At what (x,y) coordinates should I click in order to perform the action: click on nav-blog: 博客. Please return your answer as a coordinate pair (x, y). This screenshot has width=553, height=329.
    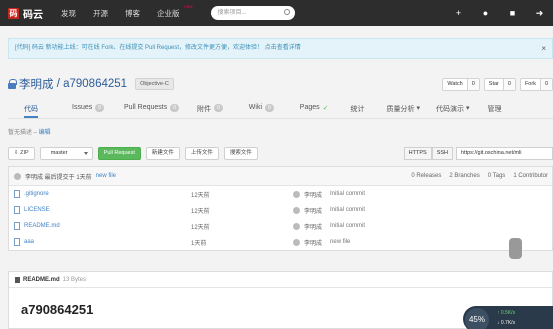
    Looking at the image, I should click on (132, 13).